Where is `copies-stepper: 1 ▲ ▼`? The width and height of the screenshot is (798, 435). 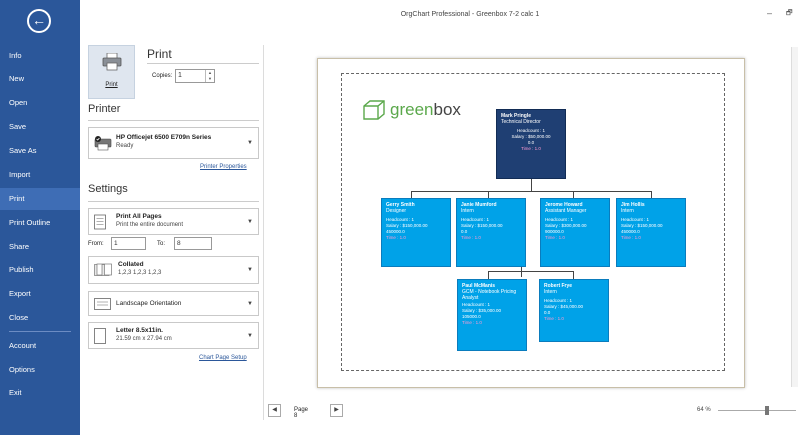 copies-stepper: 1 ▲ ▼ is located at coordinates (195, 76).